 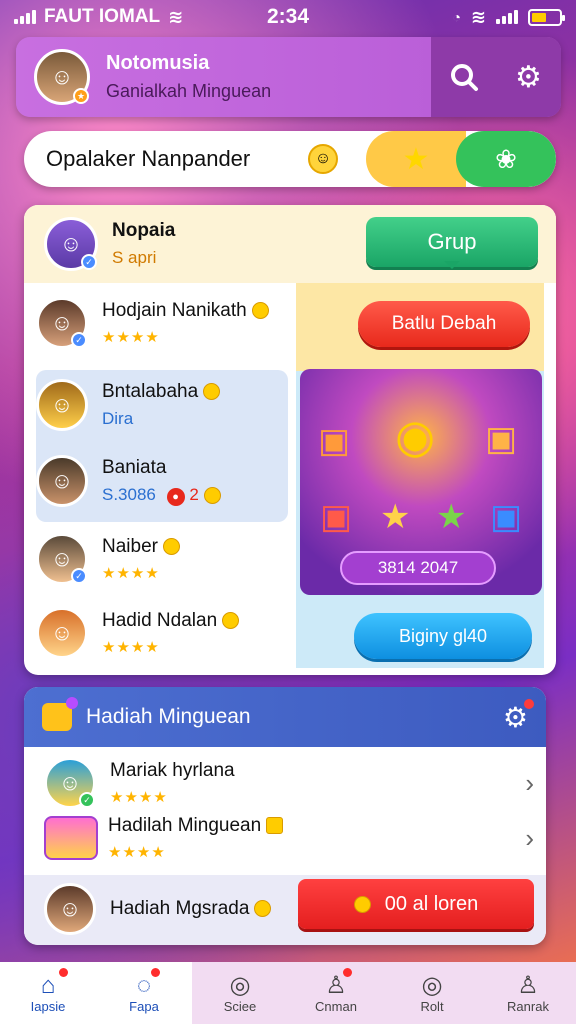 What do you see at coordinates (62, 77) in the screenshot?
I see `boy-avatar-icon: ☺ ★` at bounding box center [62, 77].